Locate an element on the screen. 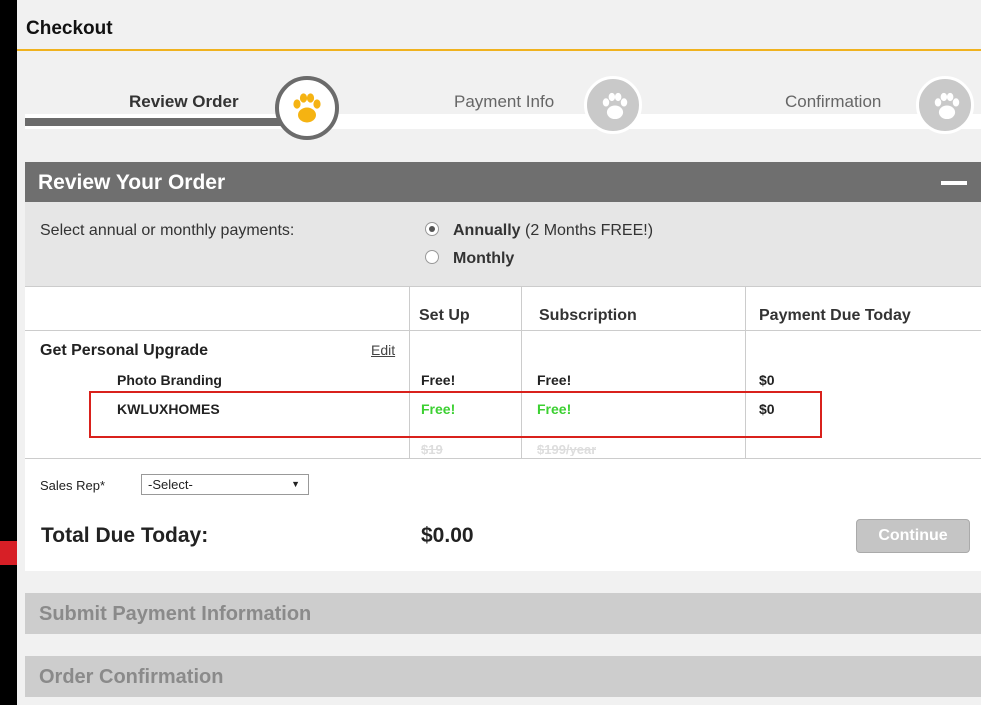 The height and width of the screenshot is (705, 981). checkout-header: Checkout is located at coordinates (499, 25).